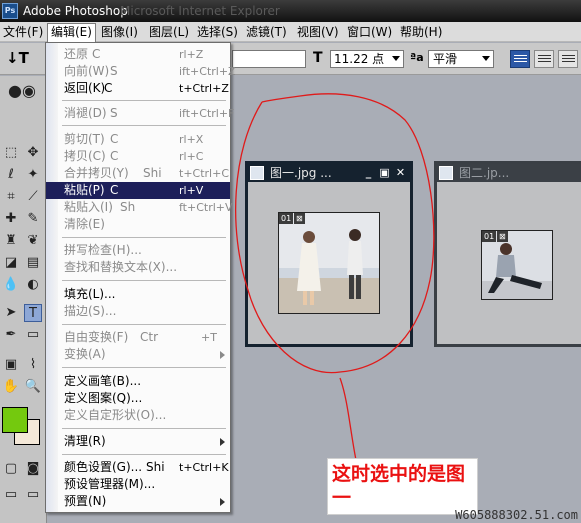 The height and width of the screenshot is (523, 581). What do you see at coordinates (15, 420) in the screenshot?
I see `foreground-color-swatch` at bounding box center [15, 420].